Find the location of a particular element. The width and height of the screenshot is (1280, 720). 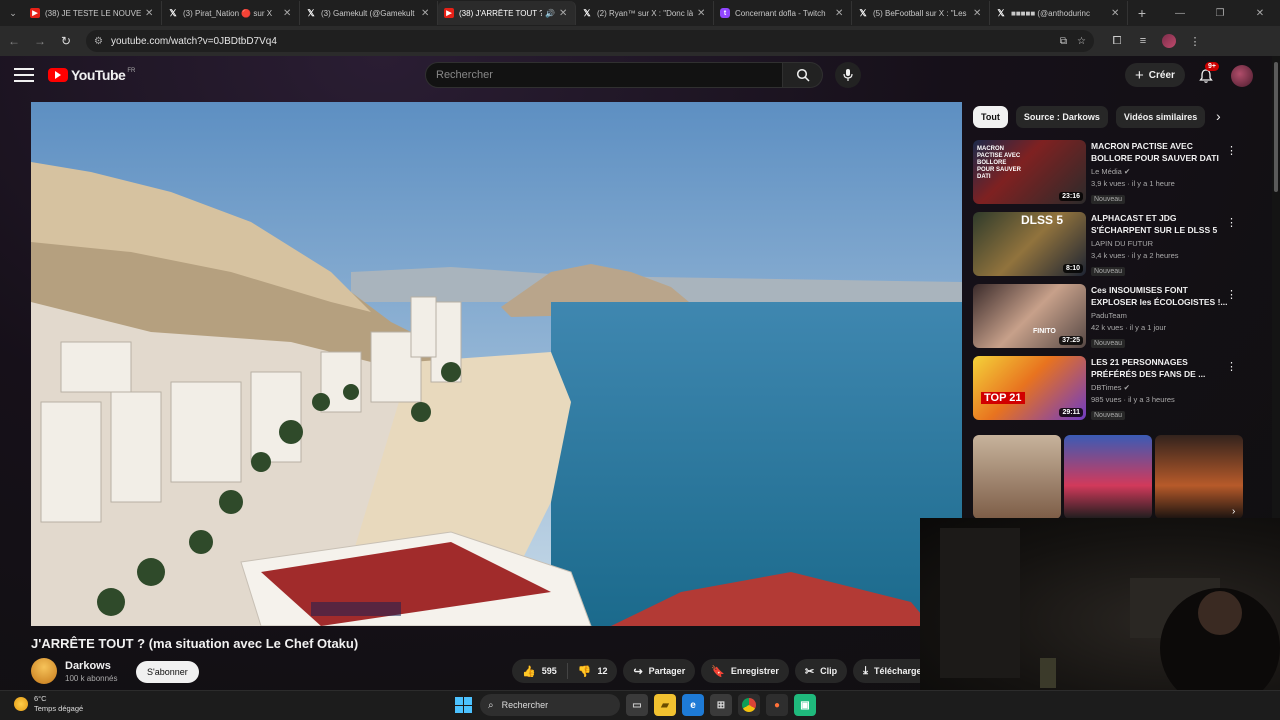

store-icon: ⊞ is located at coordinates (721, 705).